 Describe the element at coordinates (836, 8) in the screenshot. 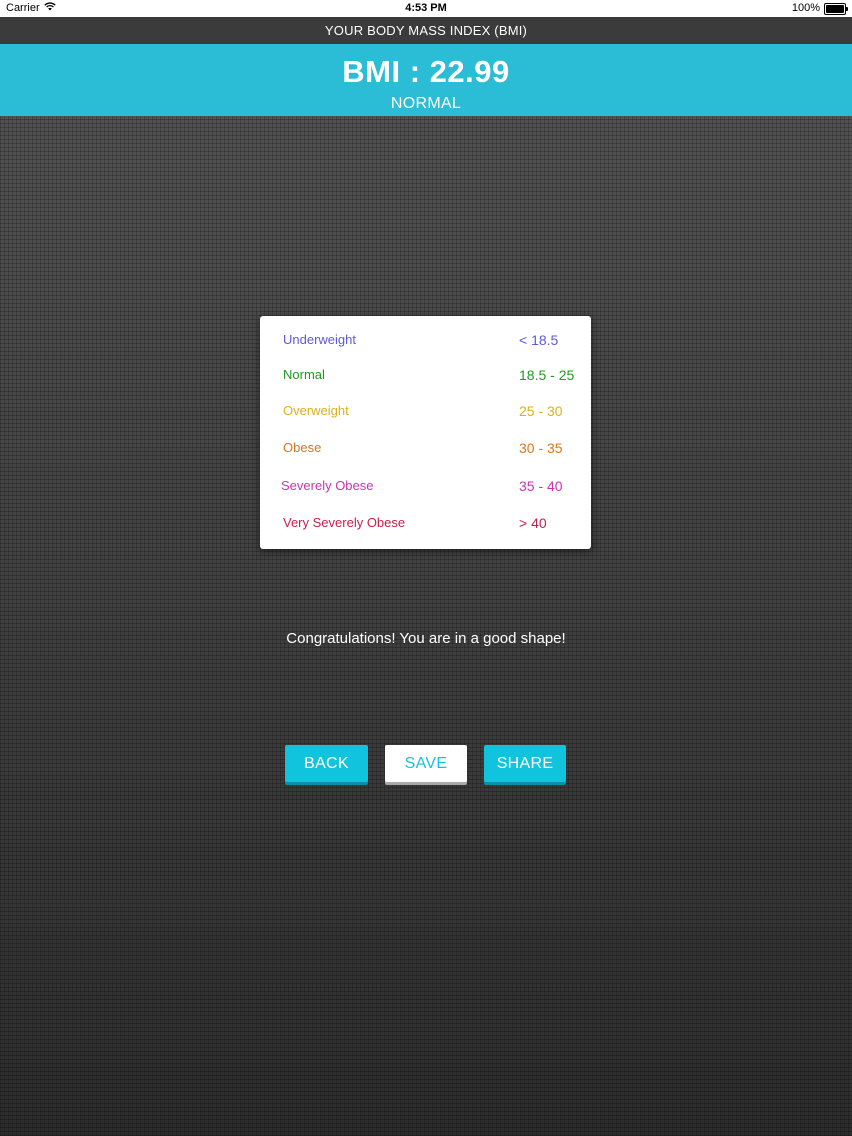

I see `battery-icon` at that location.